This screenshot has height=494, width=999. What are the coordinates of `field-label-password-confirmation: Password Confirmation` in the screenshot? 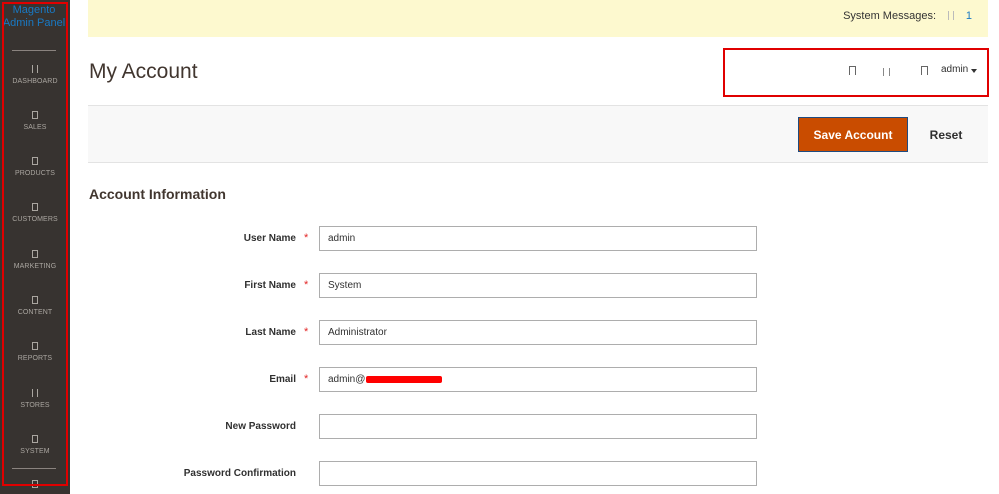 It's located at (239, 473).